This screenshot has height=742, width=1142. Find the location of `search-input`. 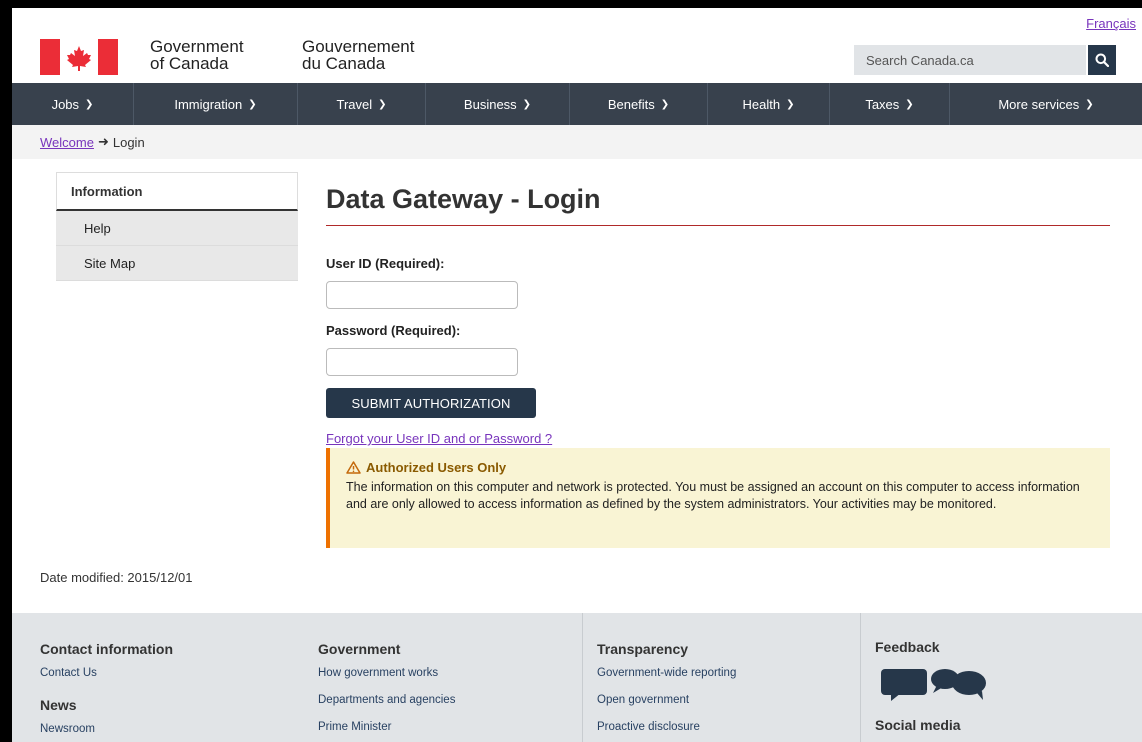

search-input is located at coordinates (970, 60).